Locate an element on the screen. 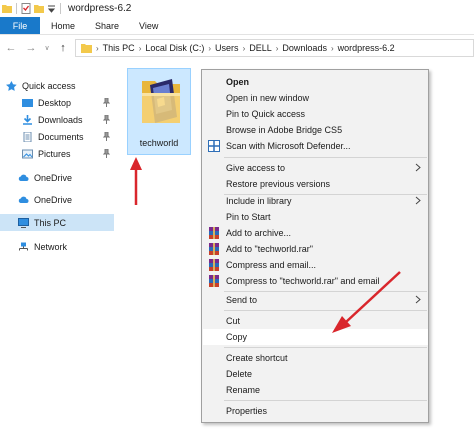  desktop-icon is located at coordinates (27, 102).